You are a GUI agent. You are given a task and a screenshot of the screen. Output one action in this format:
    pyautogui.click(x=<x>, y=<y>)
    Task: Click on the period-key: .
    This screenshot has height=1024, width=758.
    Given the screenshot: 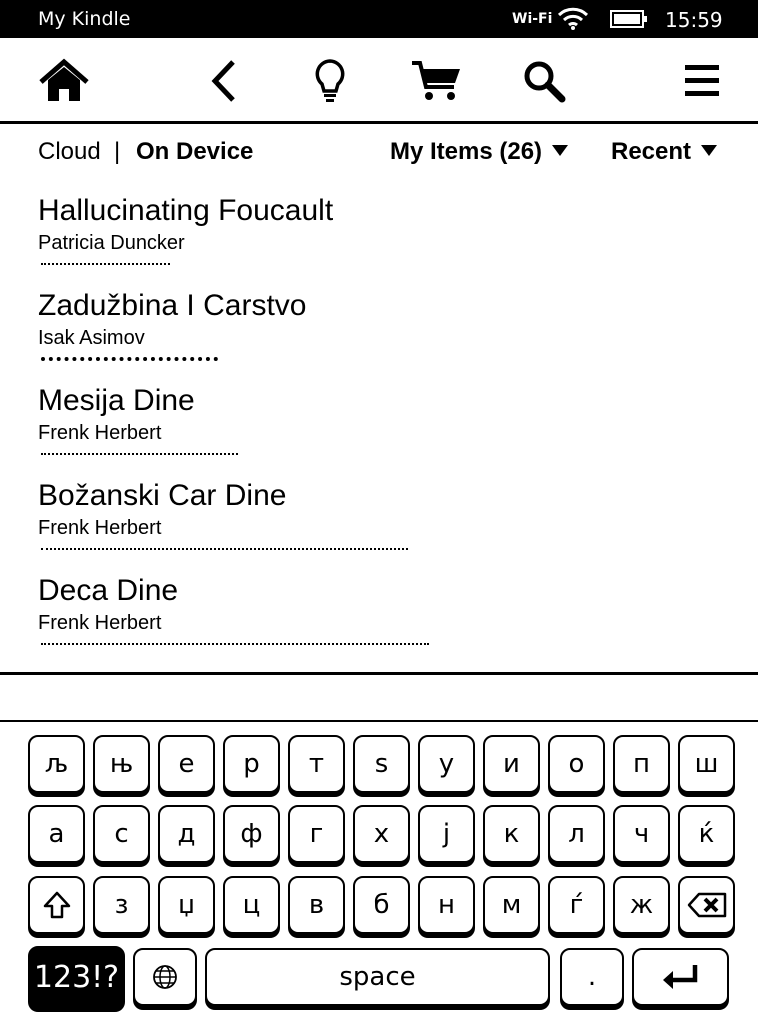 What is the action you would take?
    pyautogui.click(x=592, y=977)
    